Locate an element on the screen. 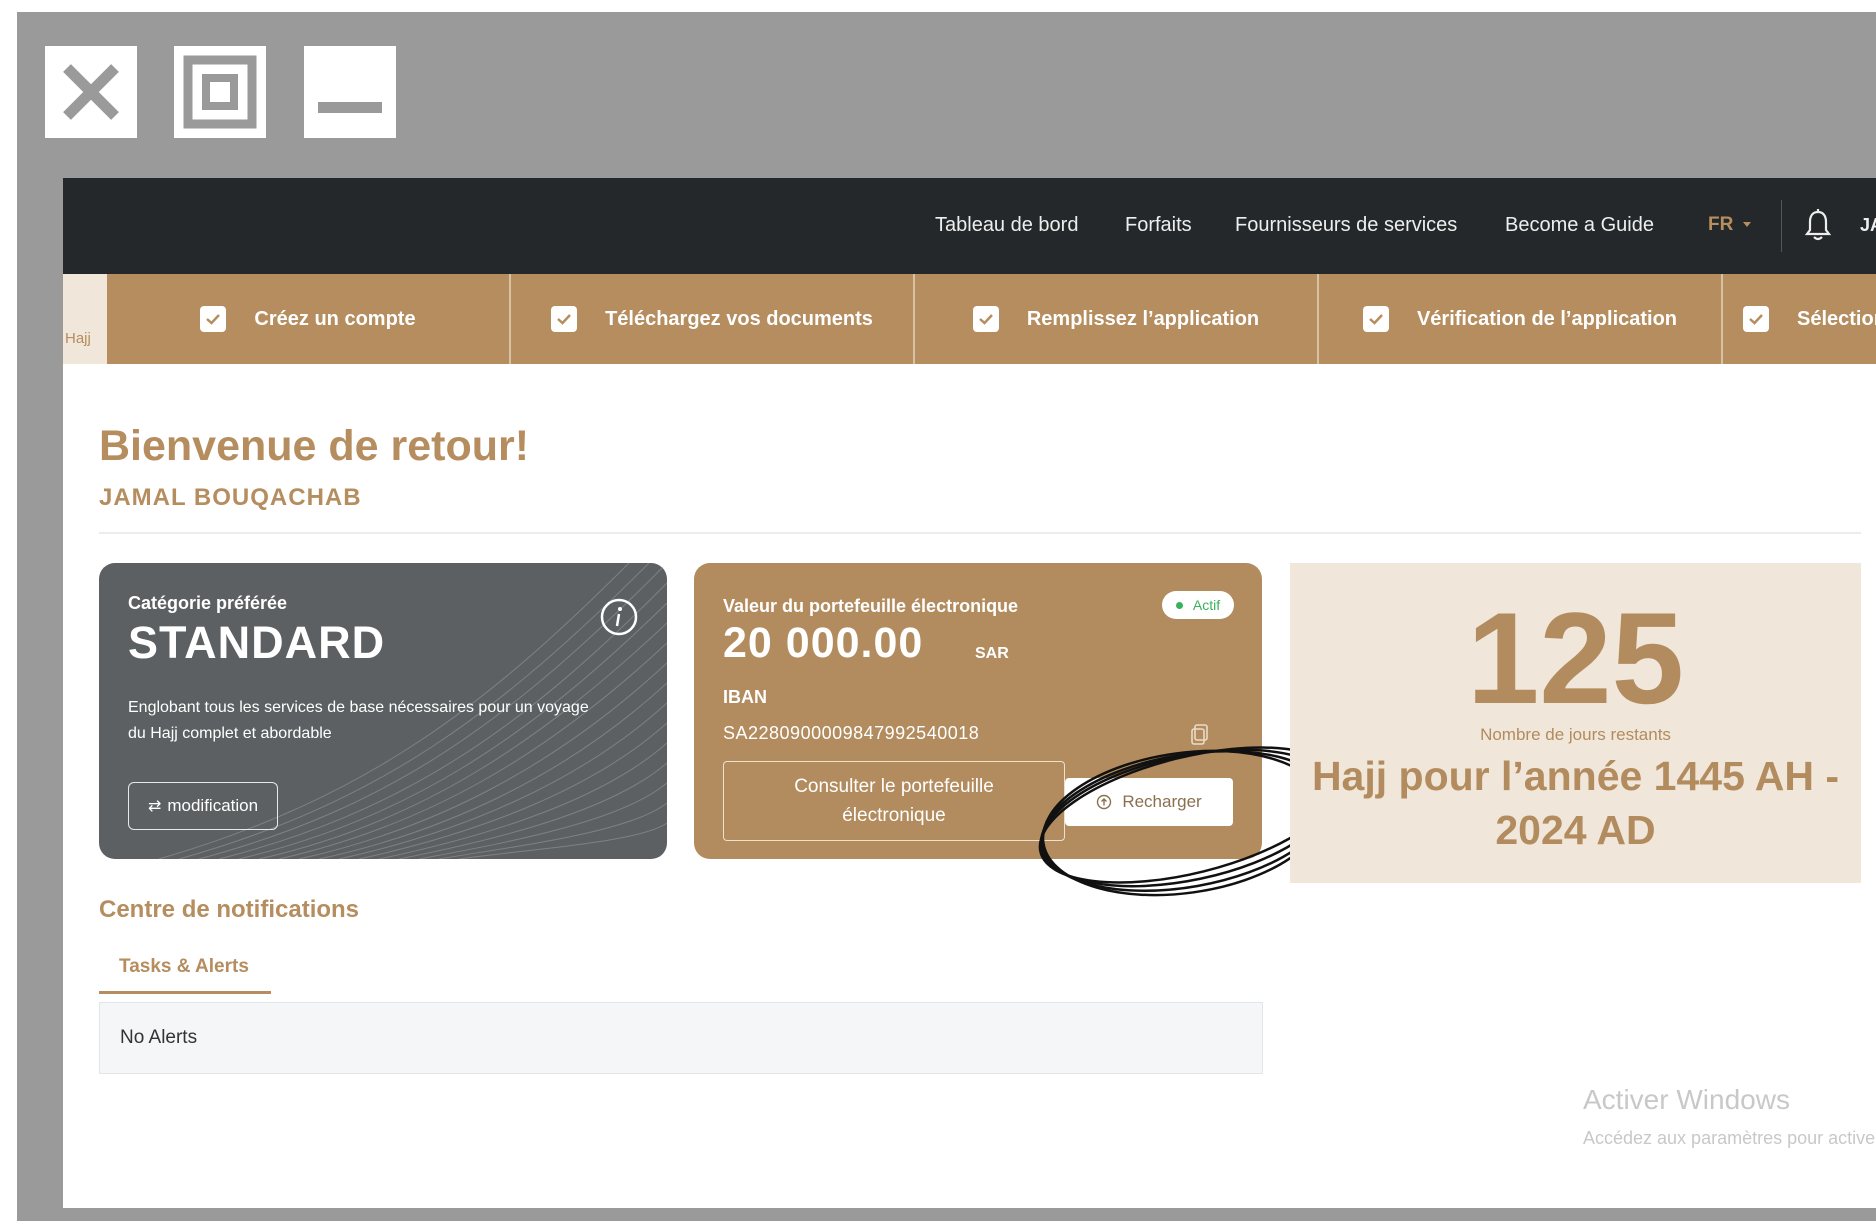  nav-become-guide: Become a Guide is located at coordinates (1579, 225).